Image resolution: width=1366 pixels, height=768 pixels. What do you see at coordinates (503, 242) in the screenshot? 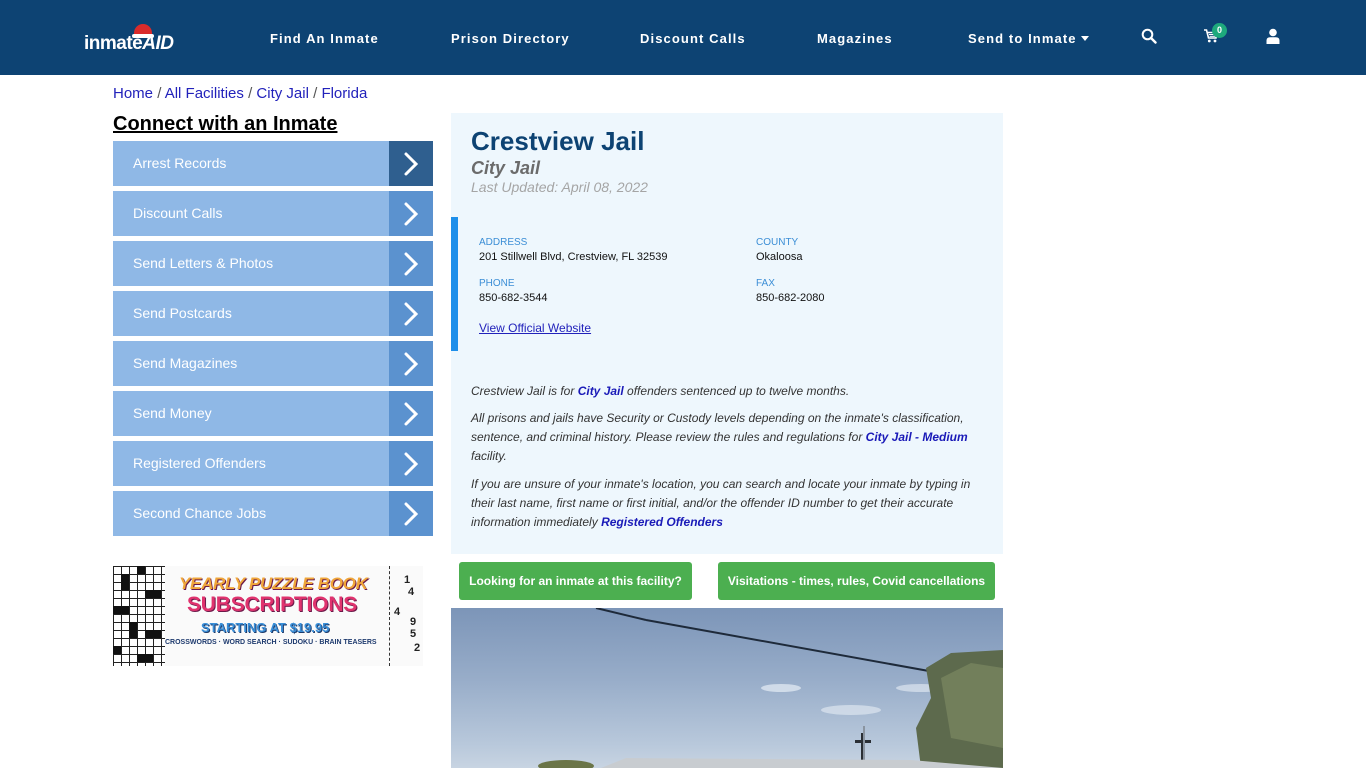
I see `address-label: ADDRESS` at bounding box center [503, 242].